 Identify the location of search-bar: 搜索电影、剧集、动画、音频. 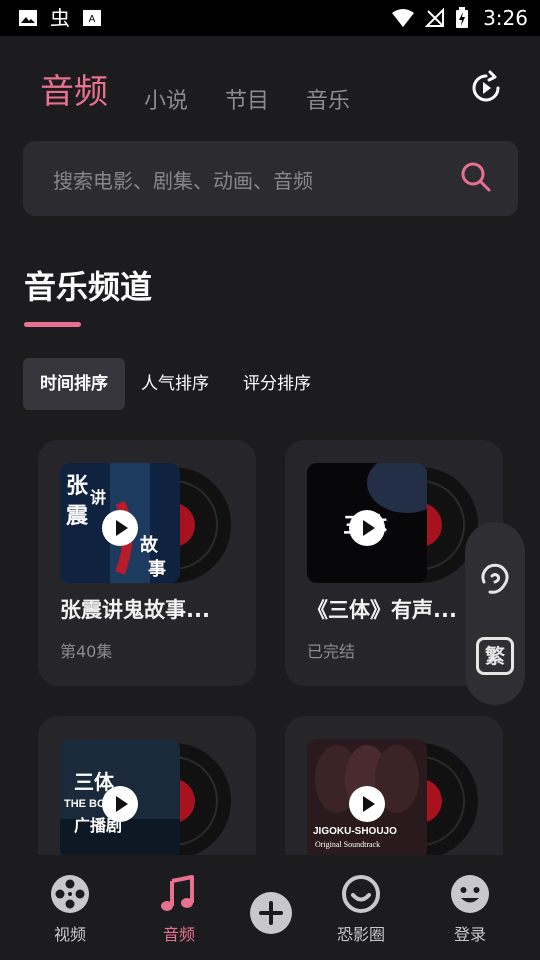
(270, 178).